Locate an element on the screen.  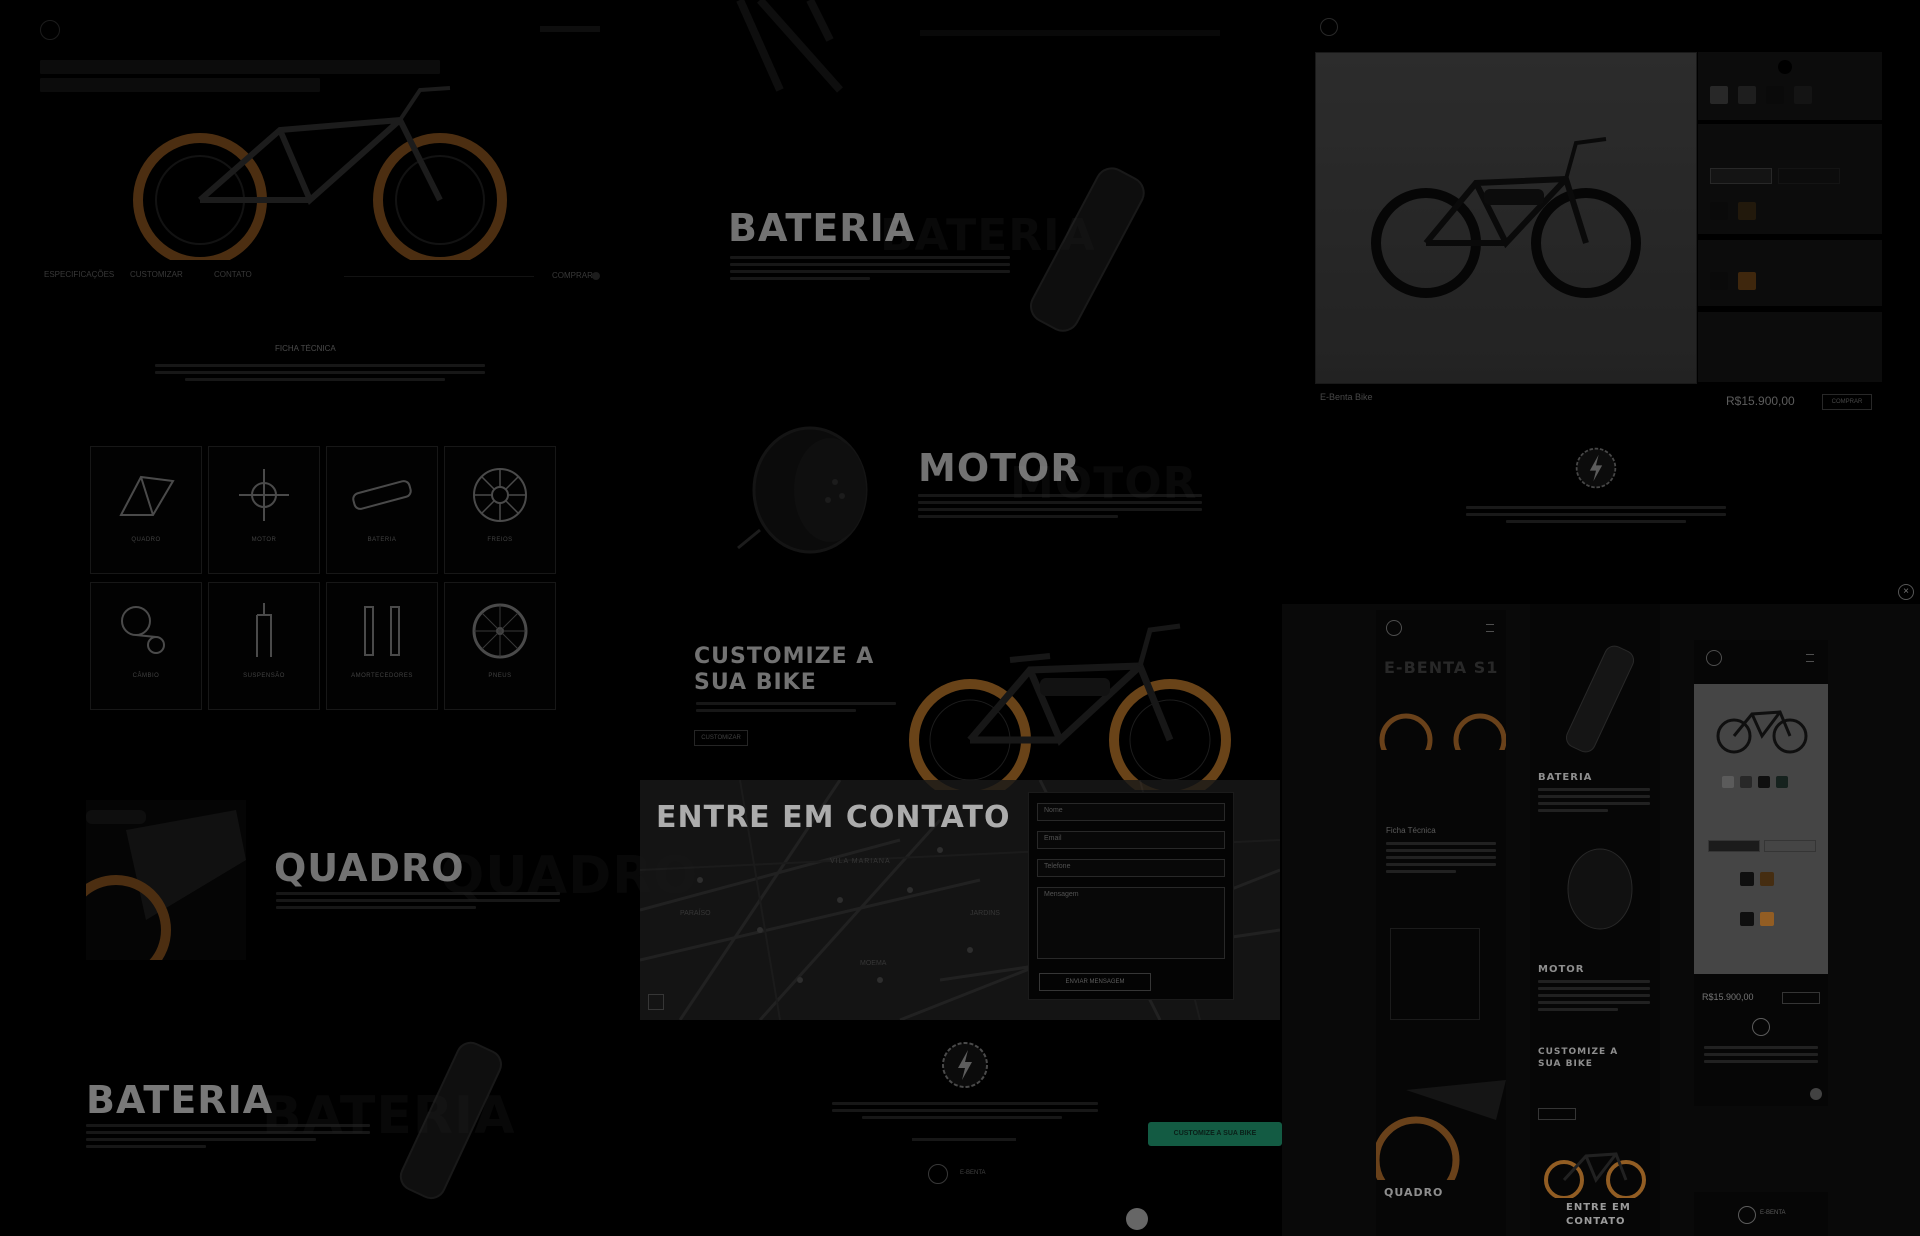
ficha-card-label: QUADRO is located at coordinates (146, 540).